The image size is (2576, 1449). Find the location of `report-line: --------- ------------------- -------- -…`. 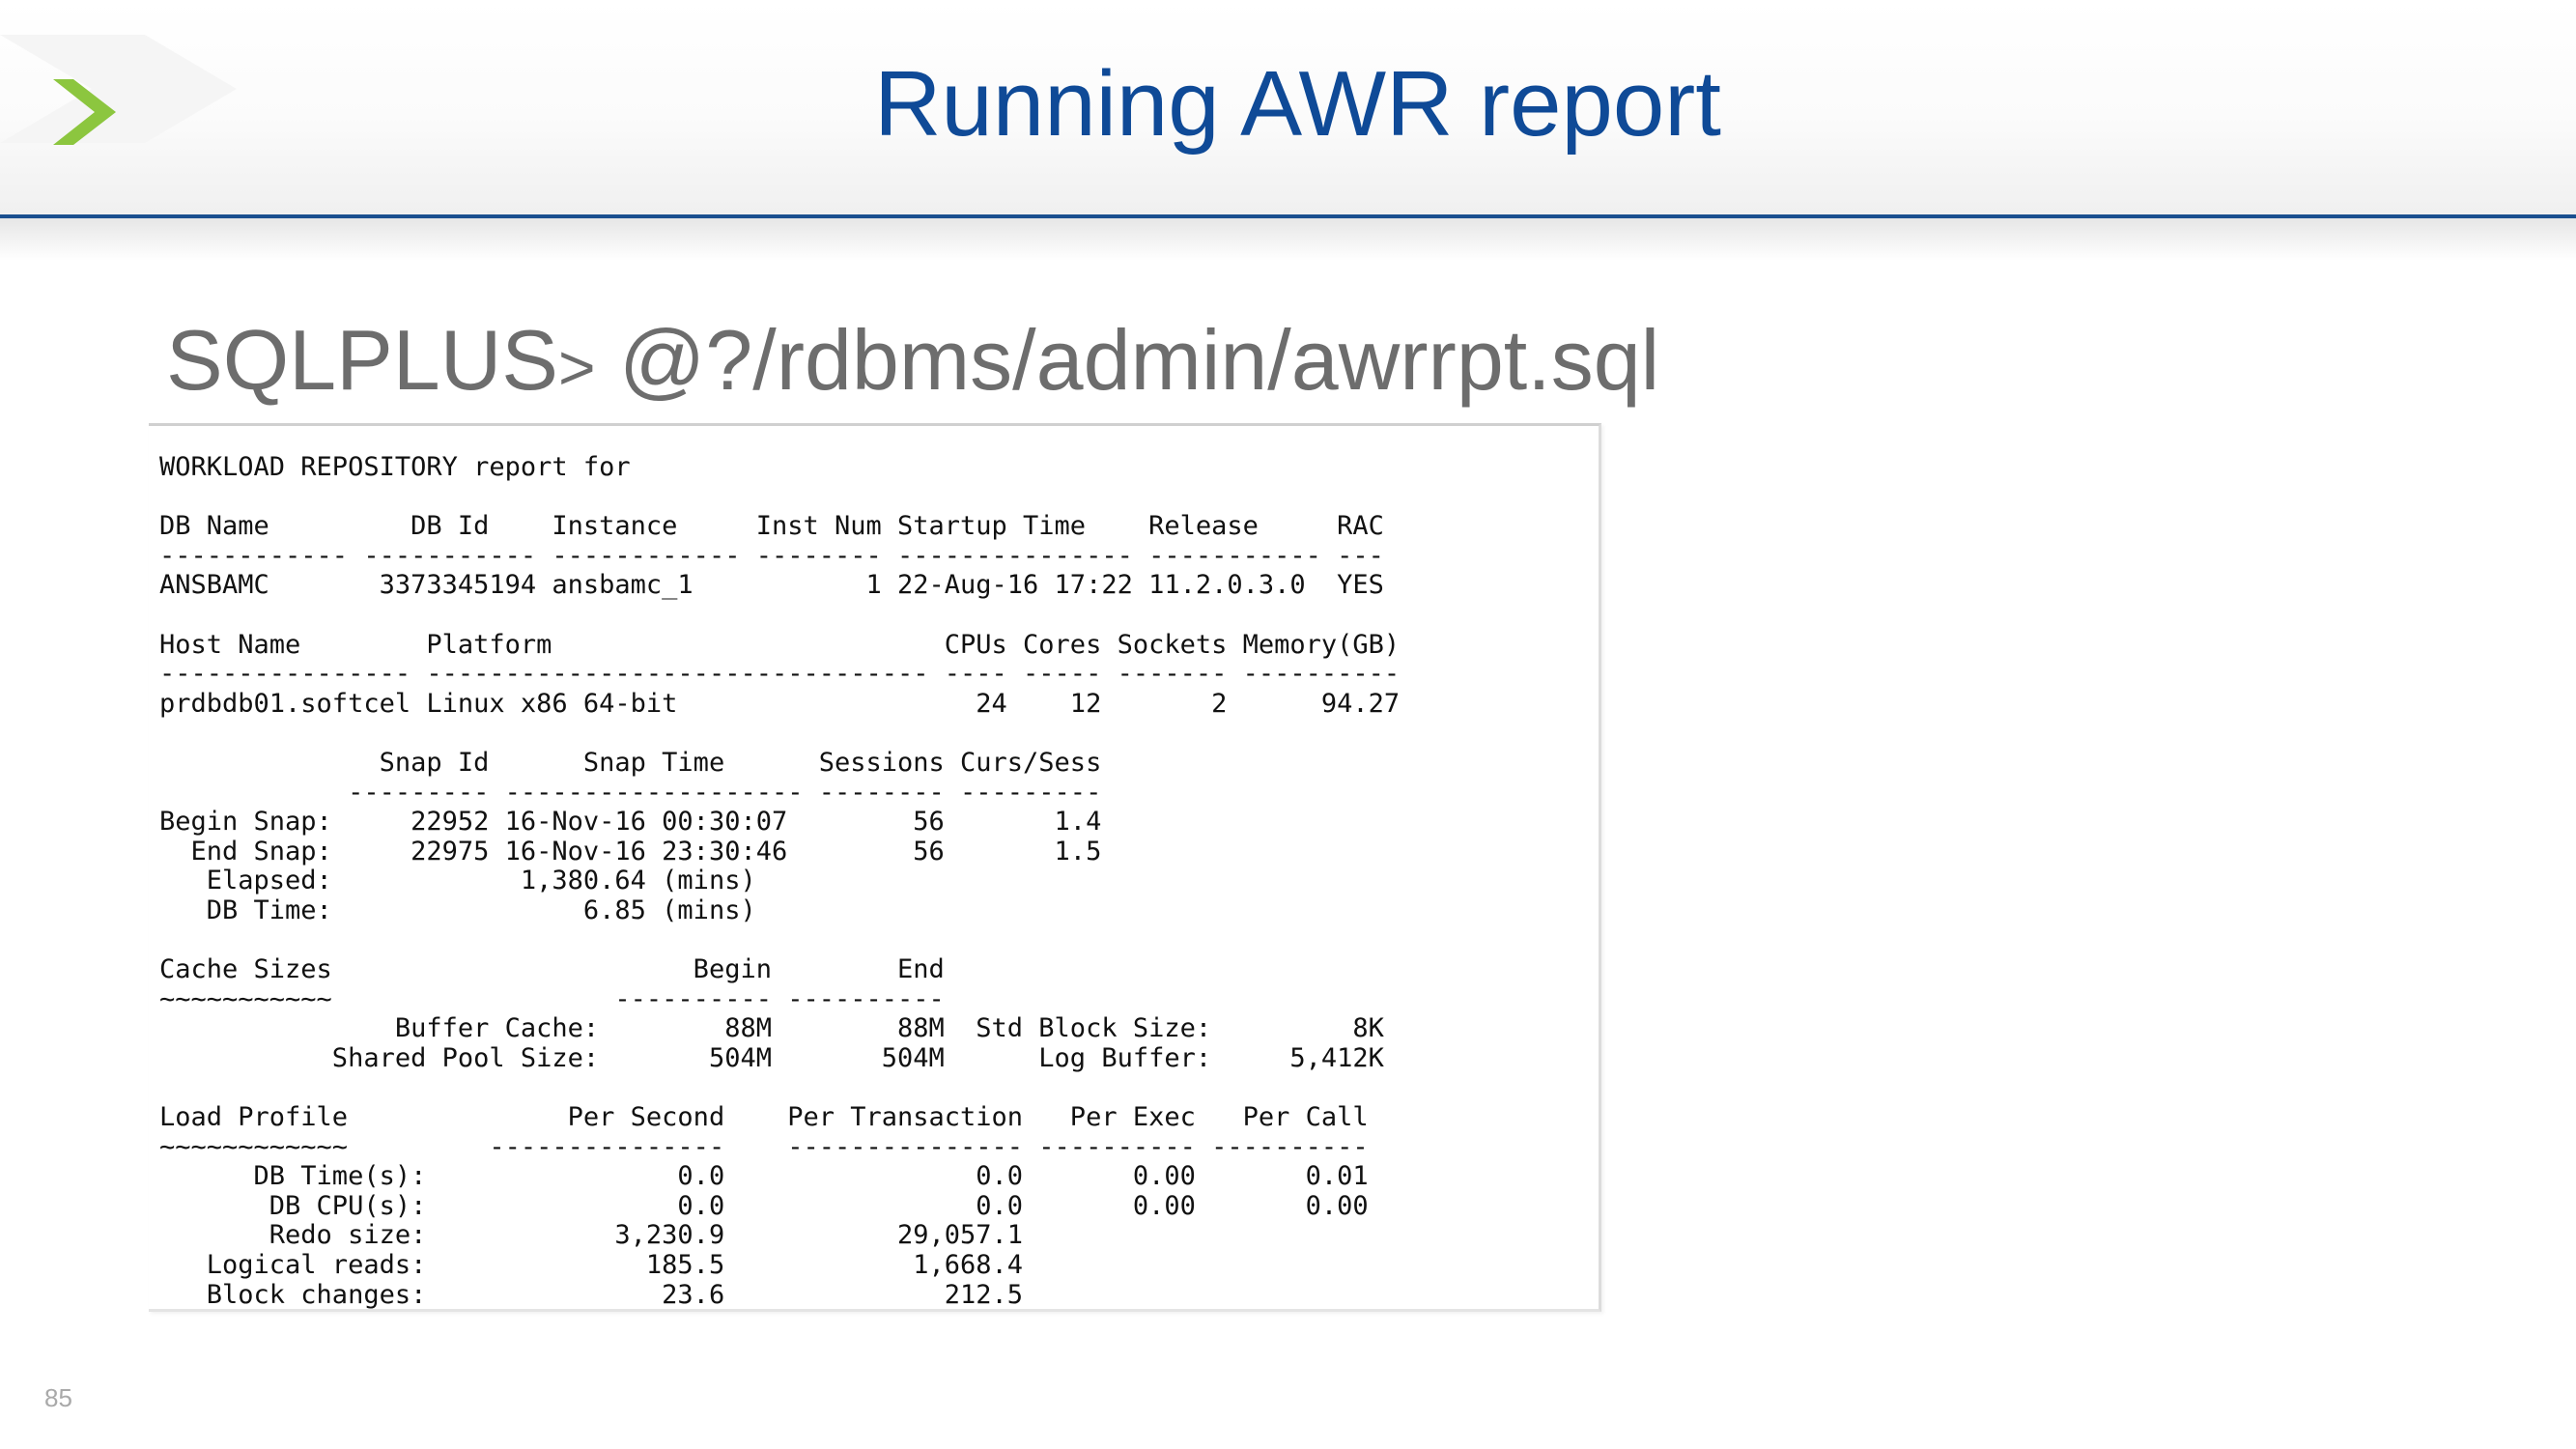

report-line: --------- ------------------- -------- -… is located at coordinates (630, 792).